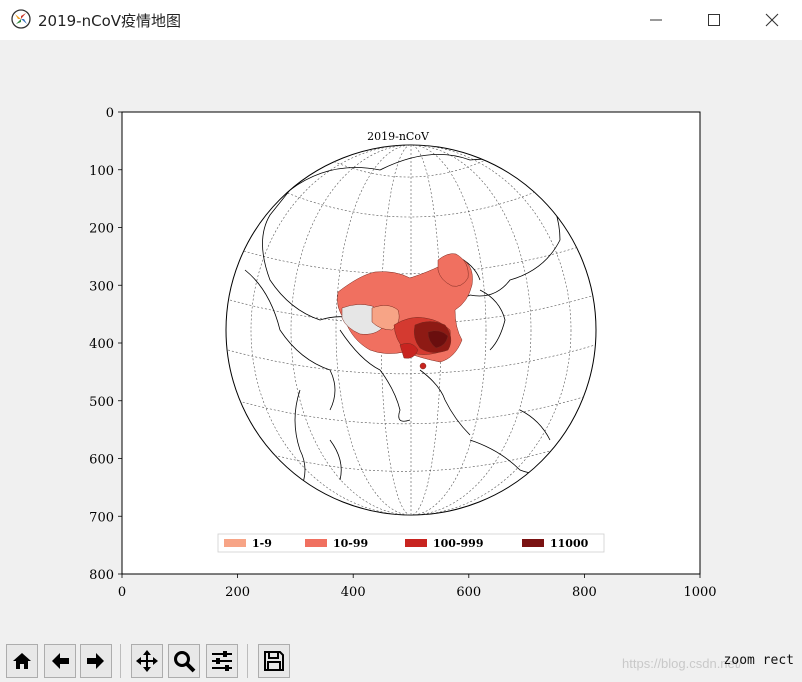 The width and height of the screenshot is (802, 682). I want to click on arrow-right-icon, so click(95, 661).